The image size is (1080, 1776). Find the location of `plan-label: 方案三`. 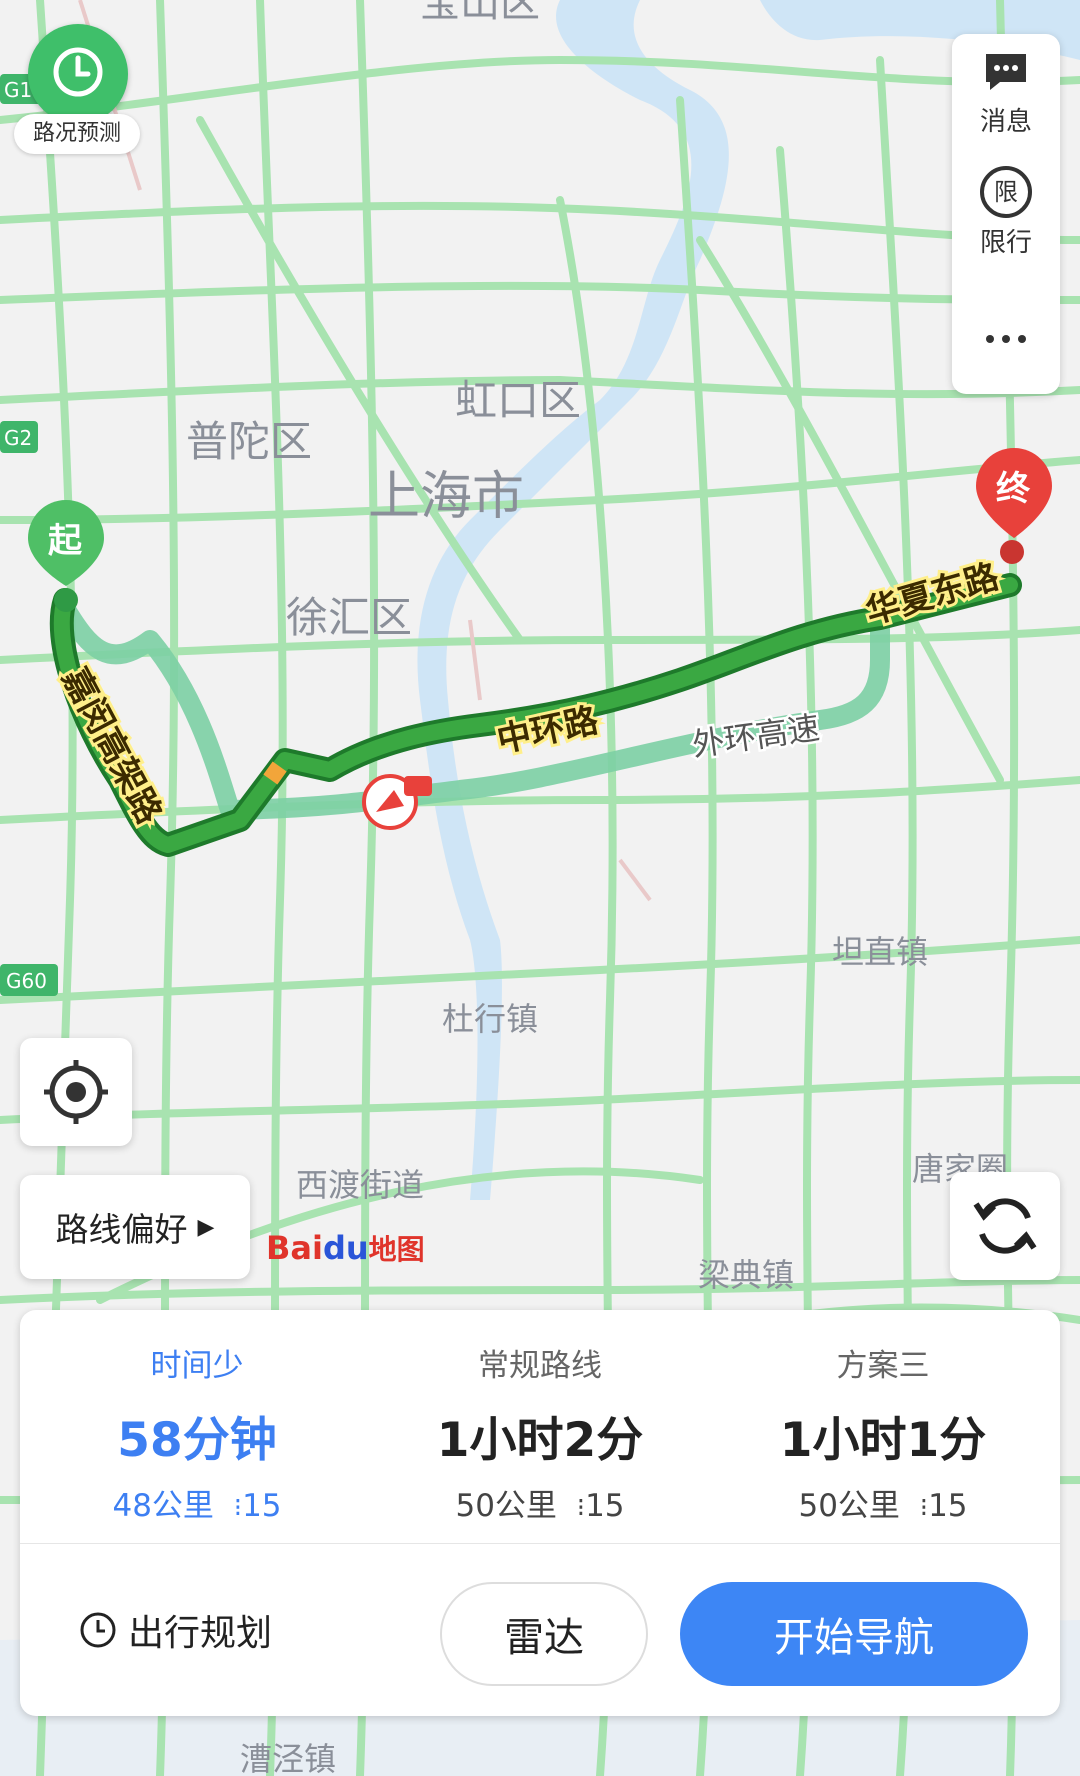

plan-label: 方案三 is located at coordinates (883, 1366).